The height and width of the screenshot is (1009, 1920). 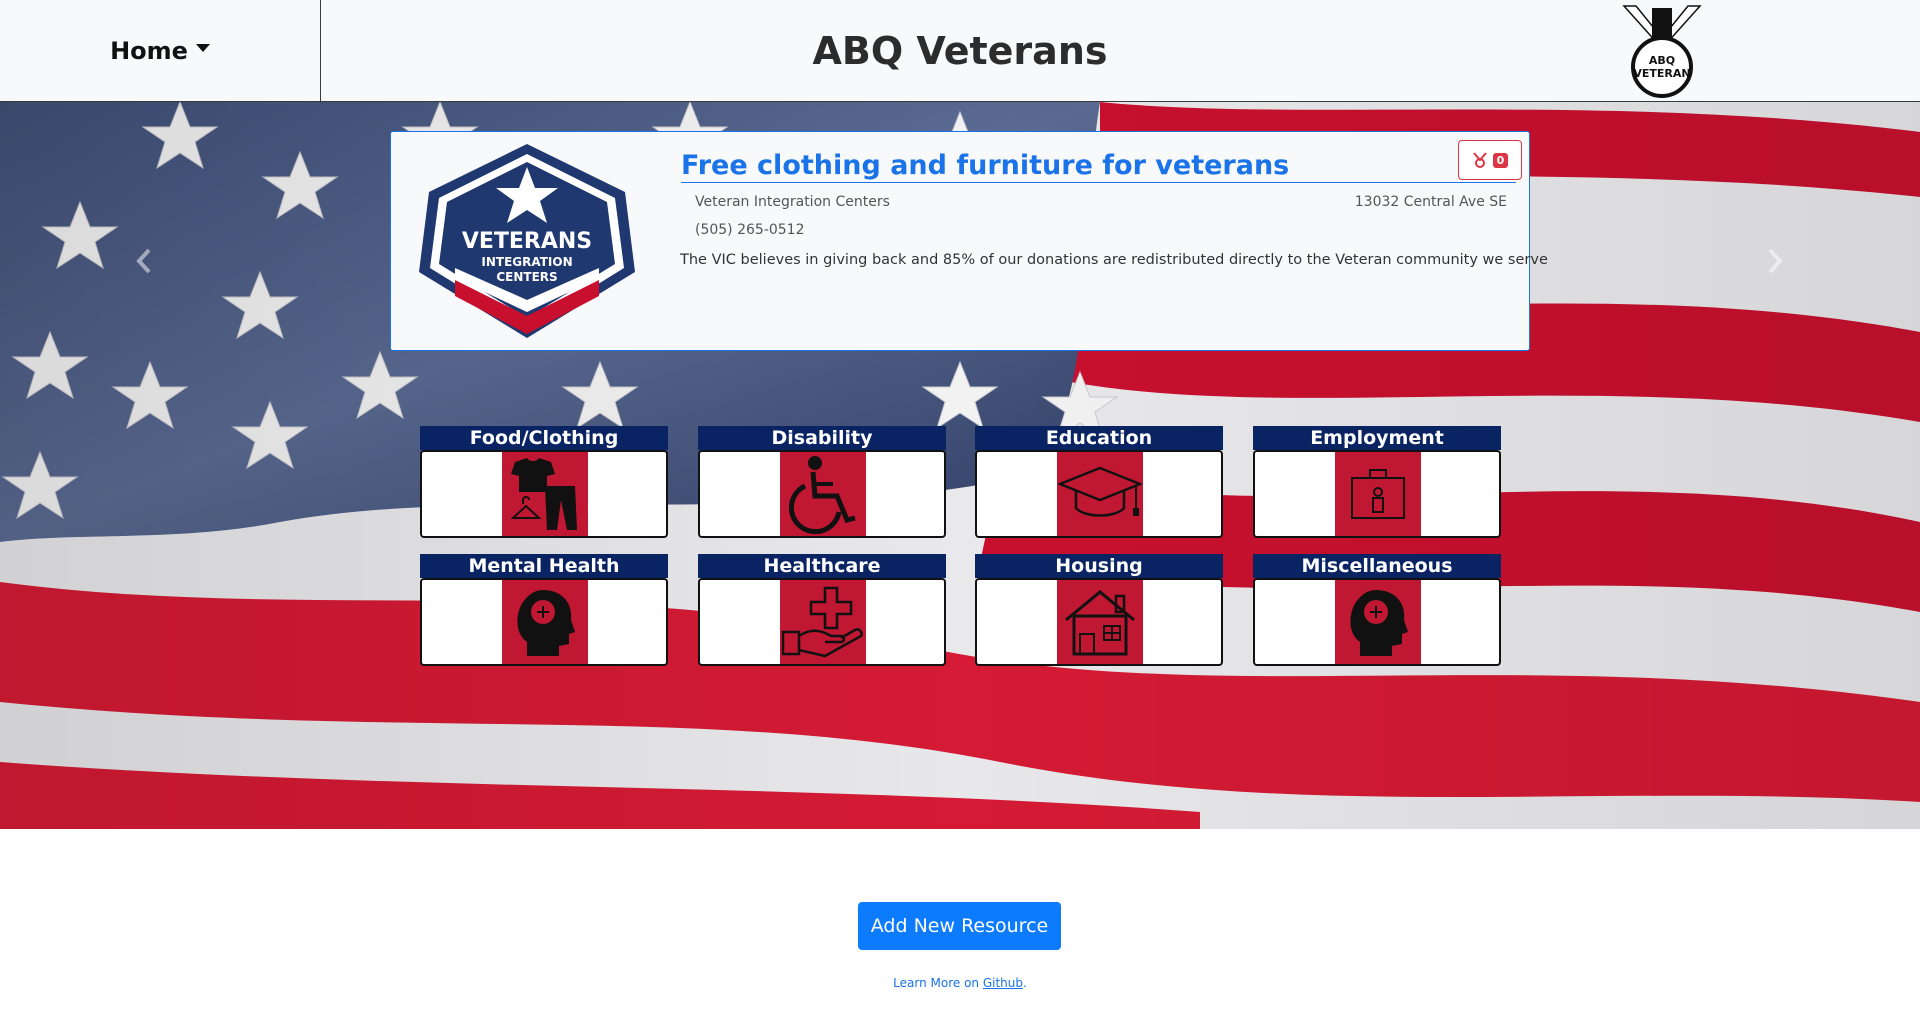 I want to click on category-education: Education, so click(x=1099, y=484).